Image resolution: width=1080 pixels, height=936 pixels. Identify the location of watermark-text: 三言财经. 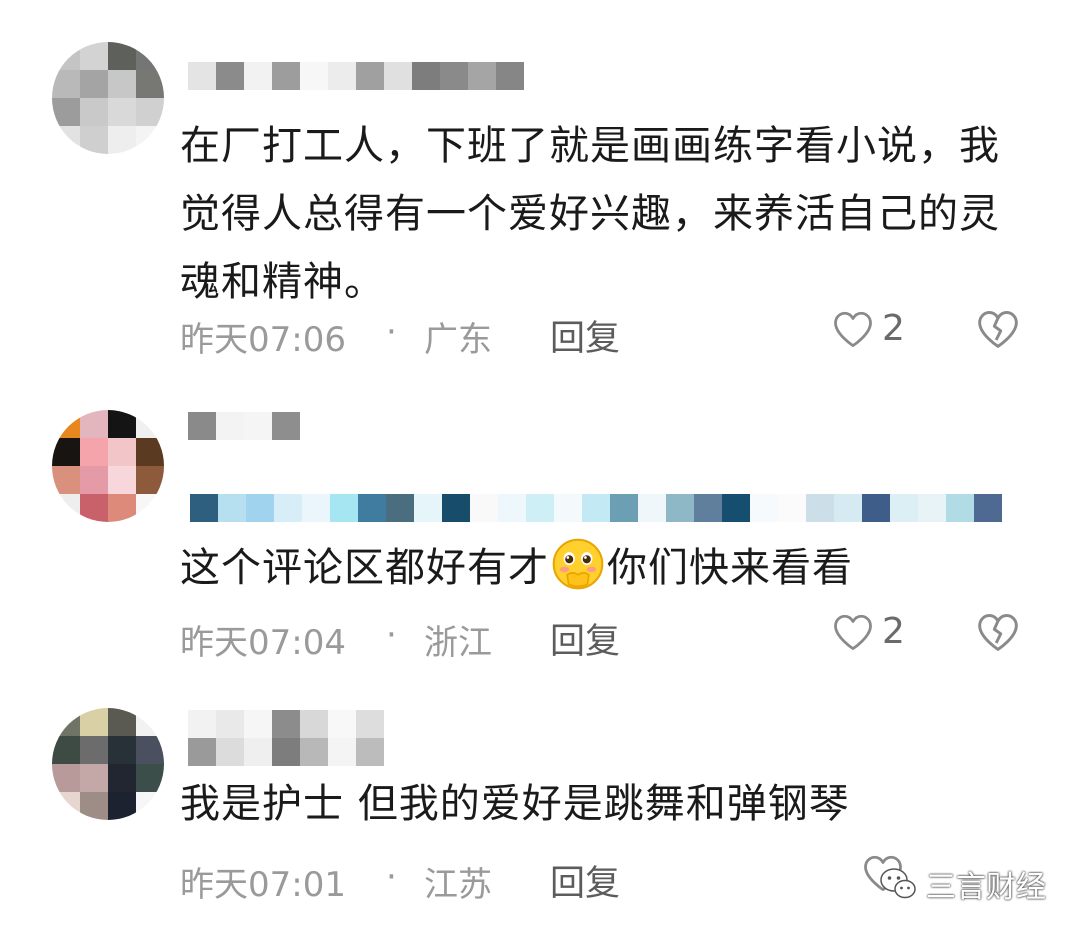
(986, 887).